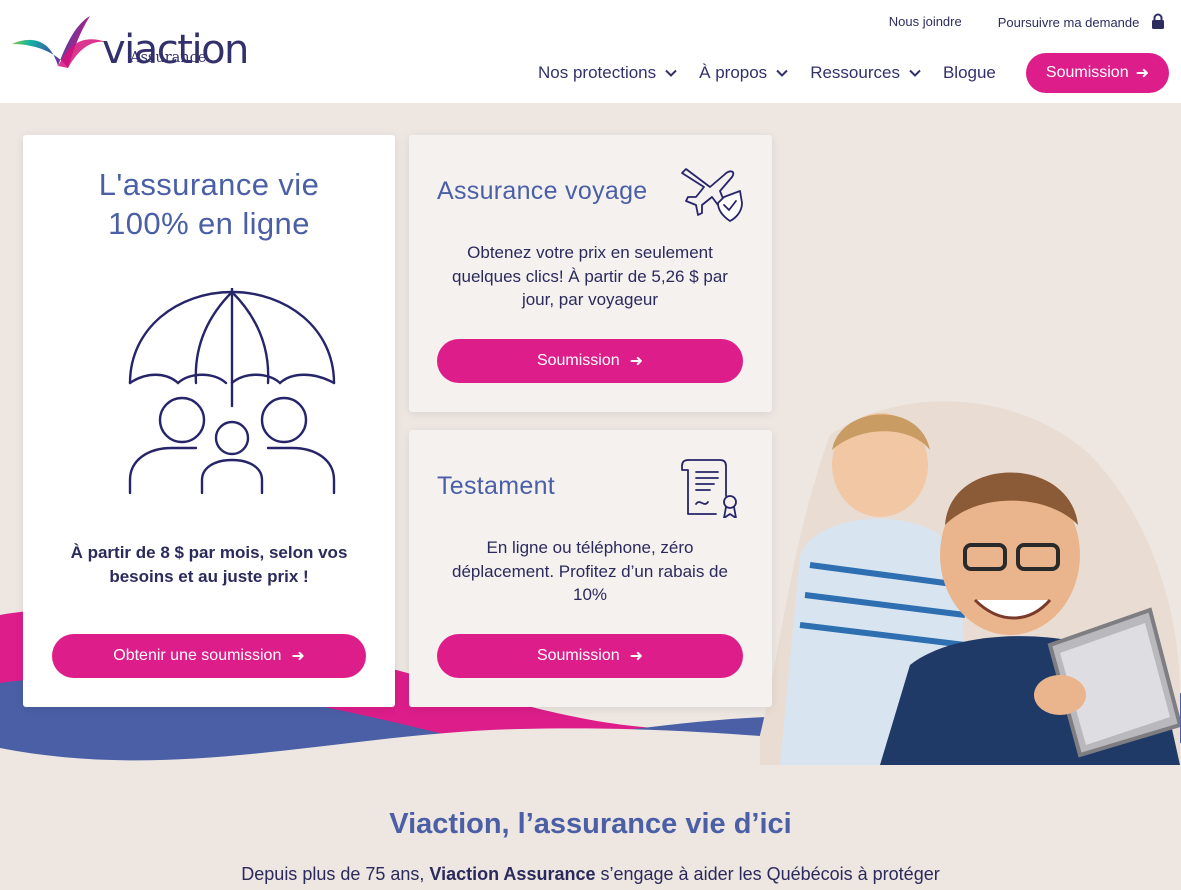 The image size is (1181, 890). I want to click on header-quote-button: Soumission ➜, so click(1097, 73).